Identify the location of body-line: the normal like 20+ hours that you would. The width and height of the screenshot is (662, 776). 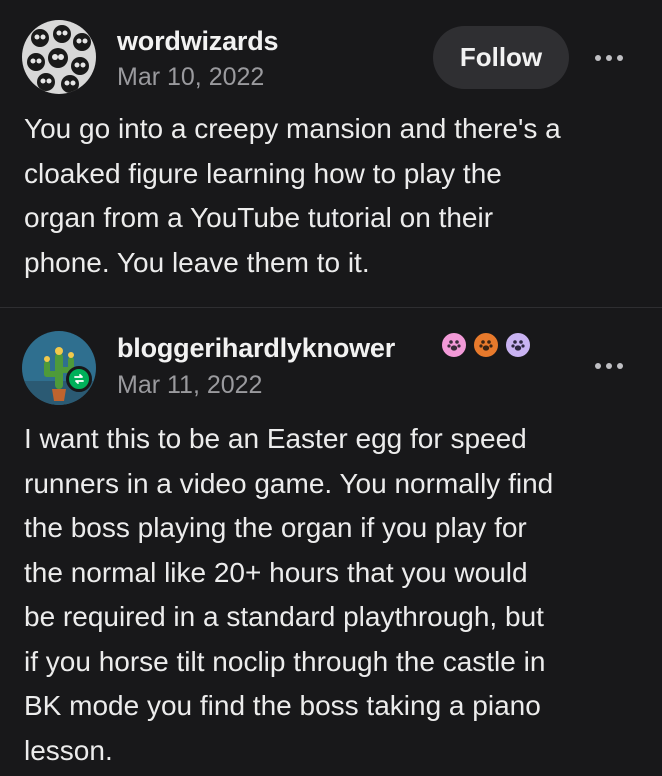
(276, 572).